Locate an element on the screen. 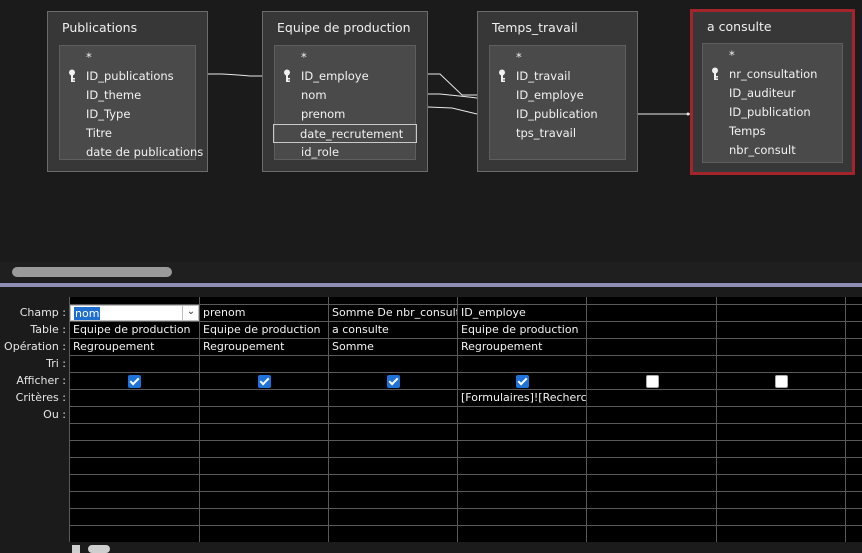  row-label-criteres: Critères : is located at coordinates (40, 397).